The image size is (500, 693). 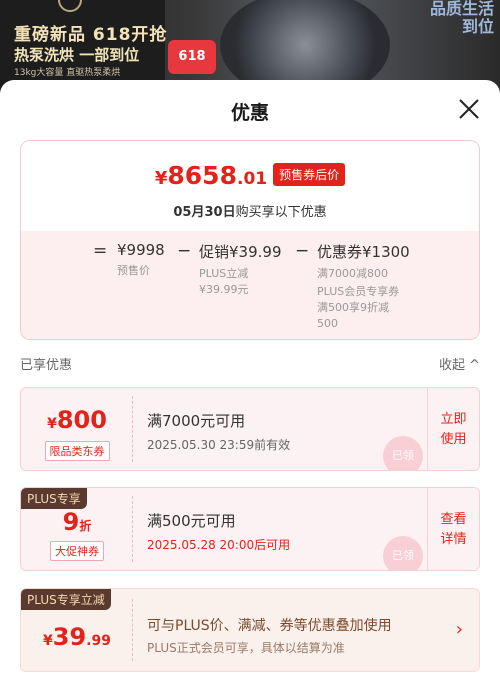 What do you see at coordinates (353, 307) in the screenshot?
I see `coupon-sub-3: 满500享9折减` at bounding box center [353, 307].